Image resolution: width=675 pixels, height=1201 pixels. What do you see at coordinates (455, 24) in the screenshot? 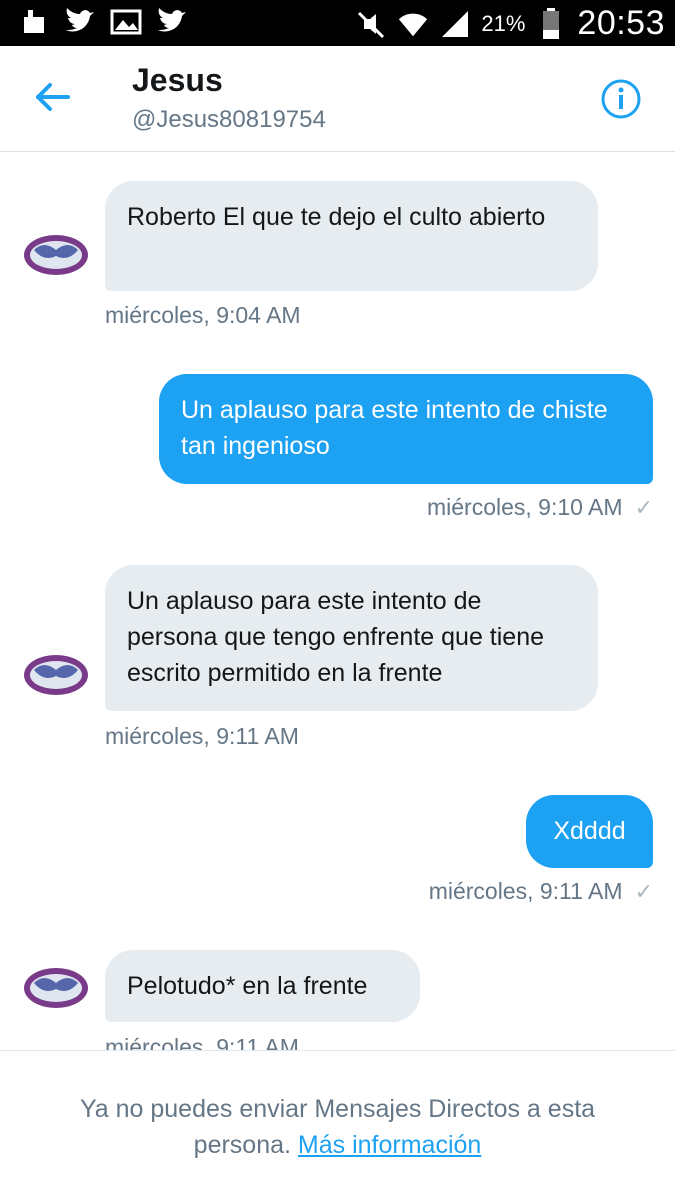
I see `signal-icon` at bounding box center [455, 24].